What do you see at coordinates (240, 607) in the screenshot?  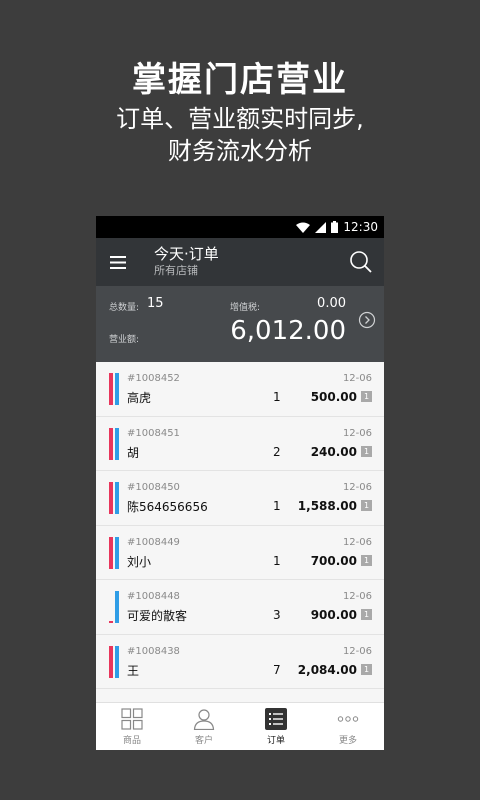 I see `order-row: #1008448 可爱的散客 3 12-06 900.00 1` at bounding box center [240, 607].